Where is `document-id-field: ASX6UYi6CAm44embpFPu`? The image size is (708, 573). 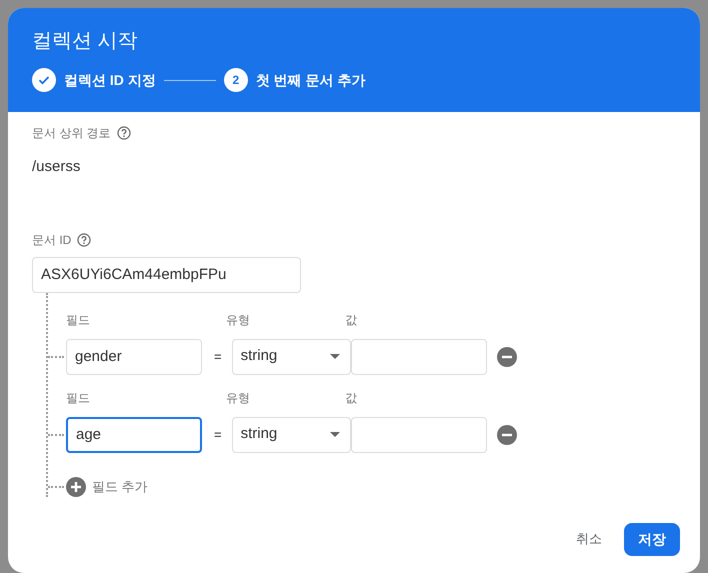
document-id-field: ASX6UYi6CAm44embpFPu is located at coordinates (166, 274).